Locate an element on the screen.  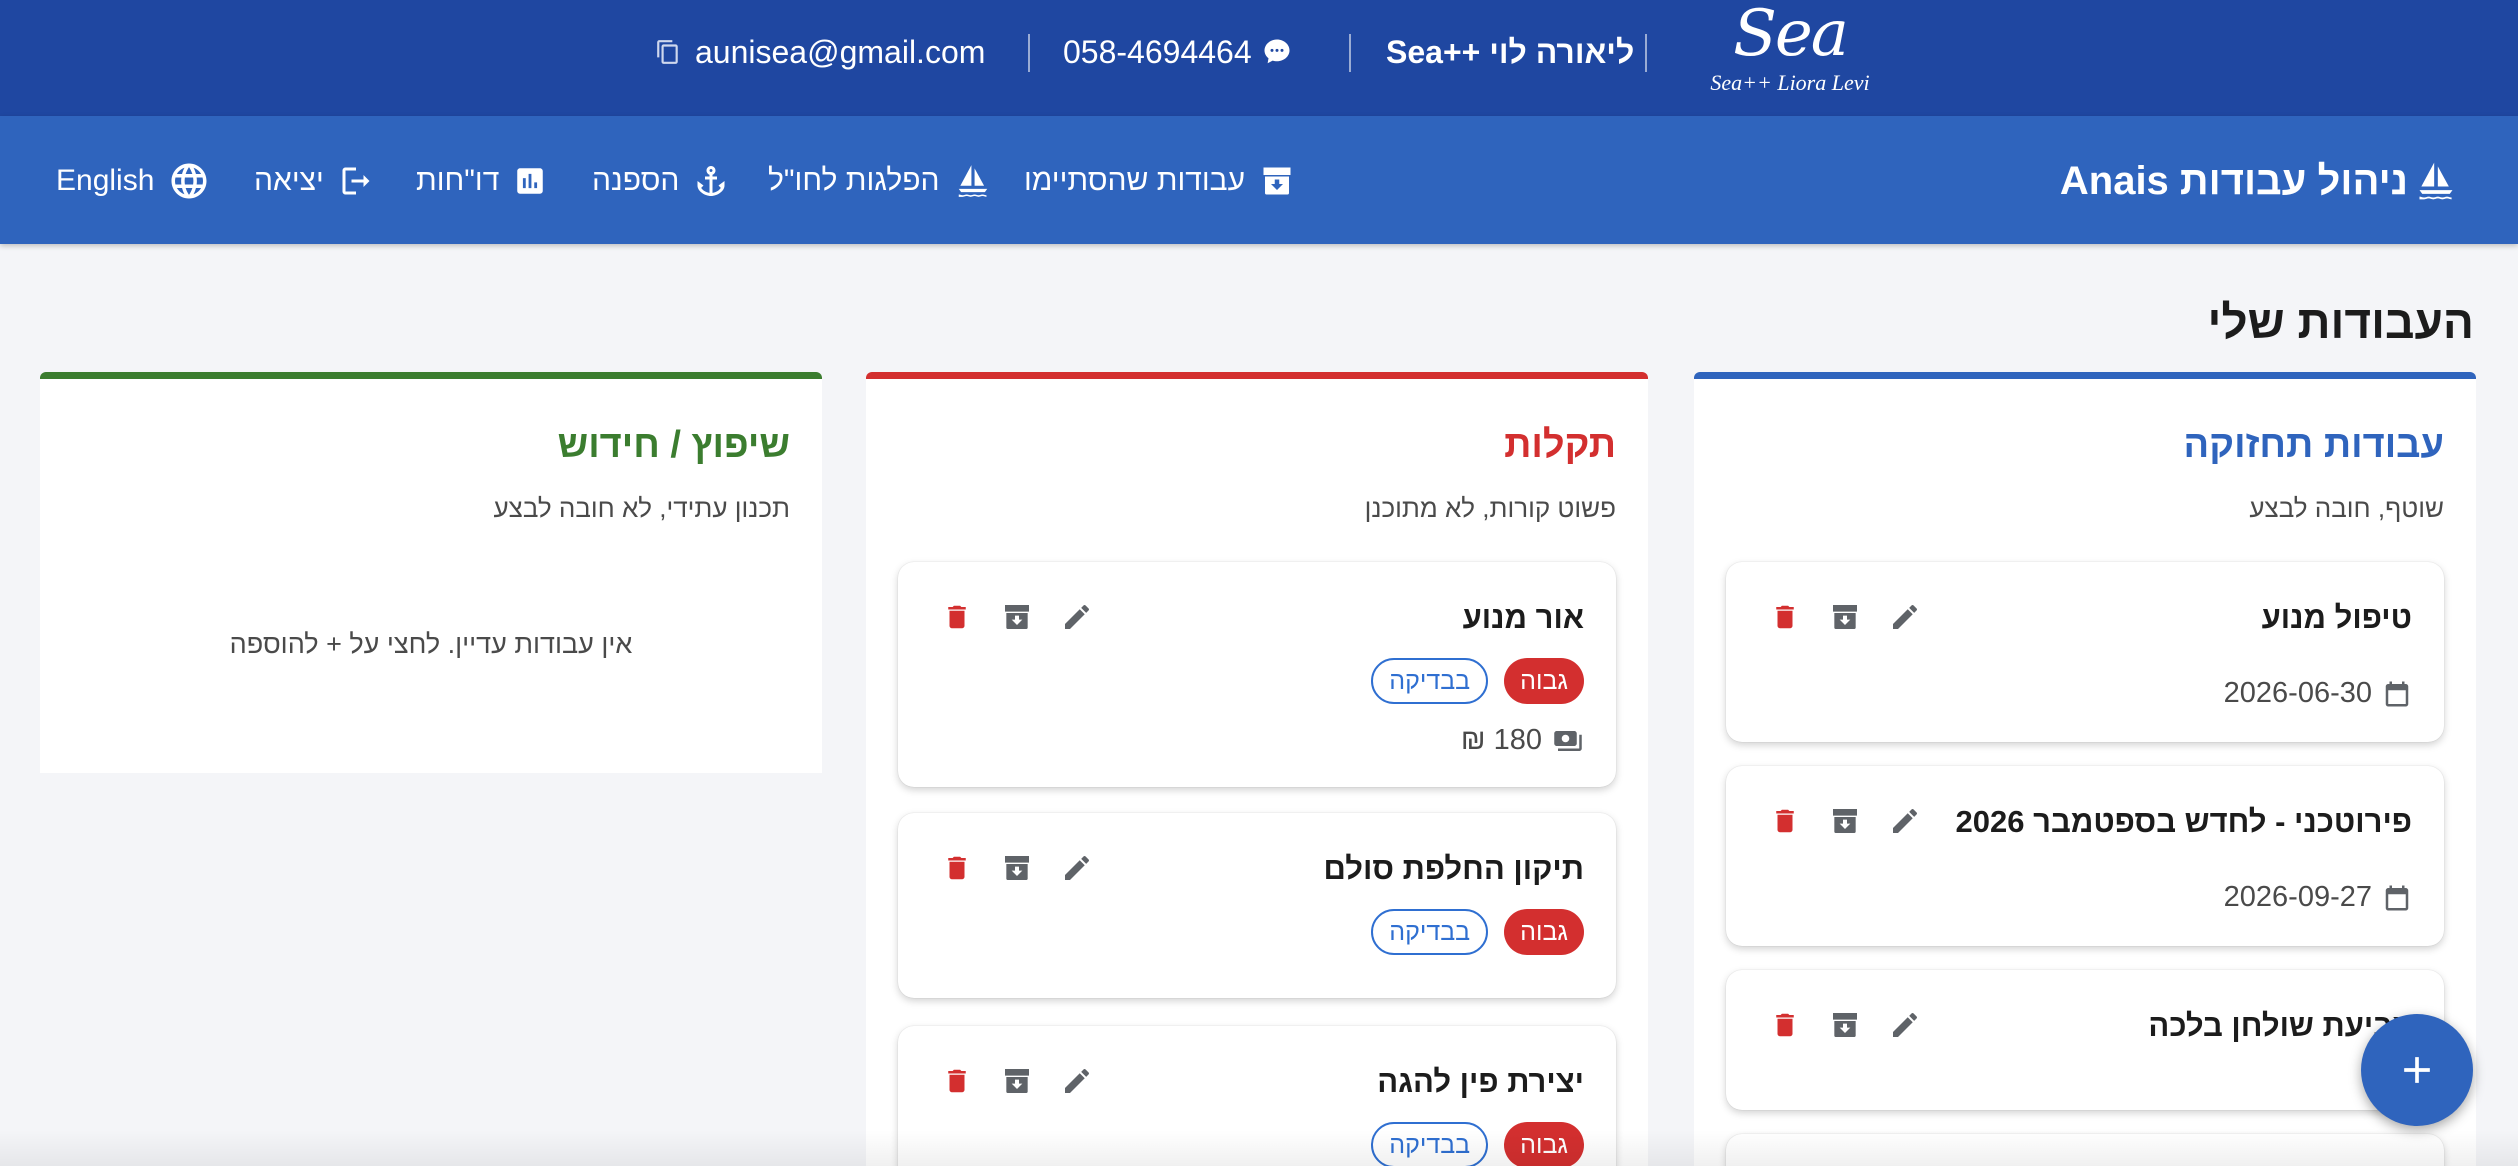
cost-text: 180 ₪ is located at coordinates (1501, 740).